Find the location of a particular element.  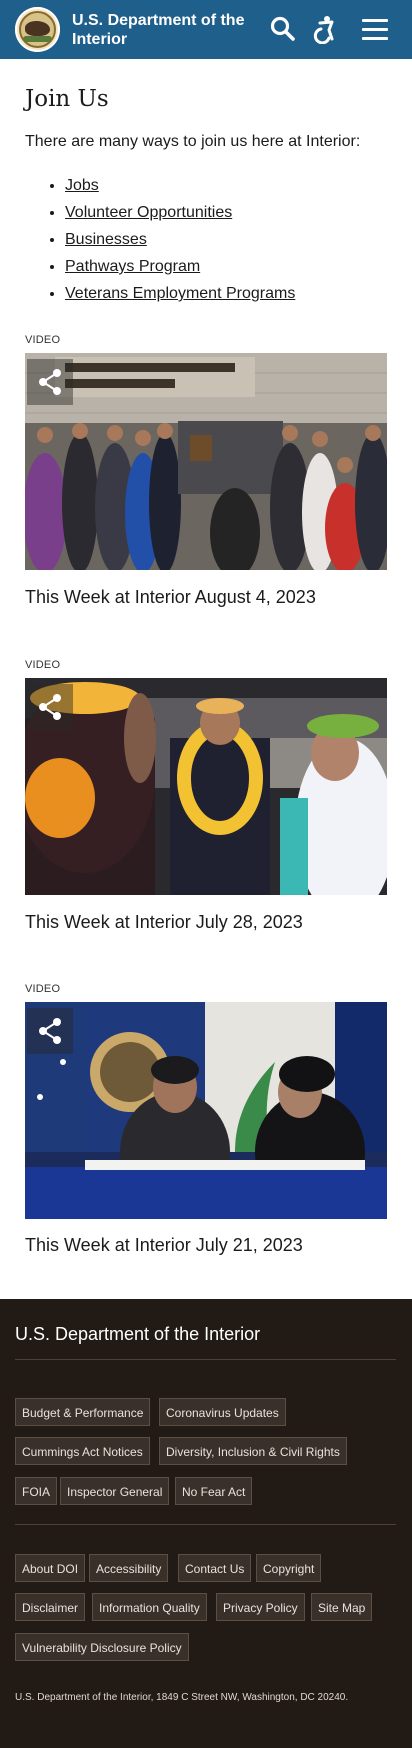

video-title-link: This Week at Interior July 28, 2023 is located at coordinates (164, 922).